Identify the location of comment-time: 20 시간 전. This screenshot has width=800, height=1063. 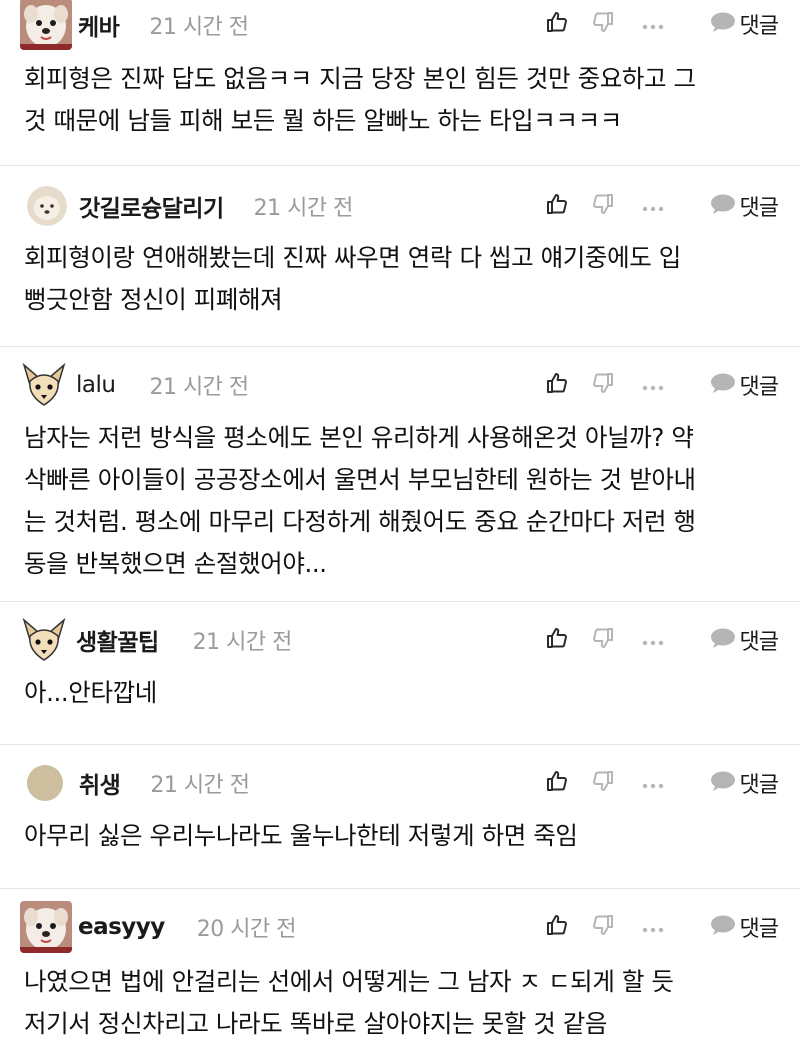
(246, 929).